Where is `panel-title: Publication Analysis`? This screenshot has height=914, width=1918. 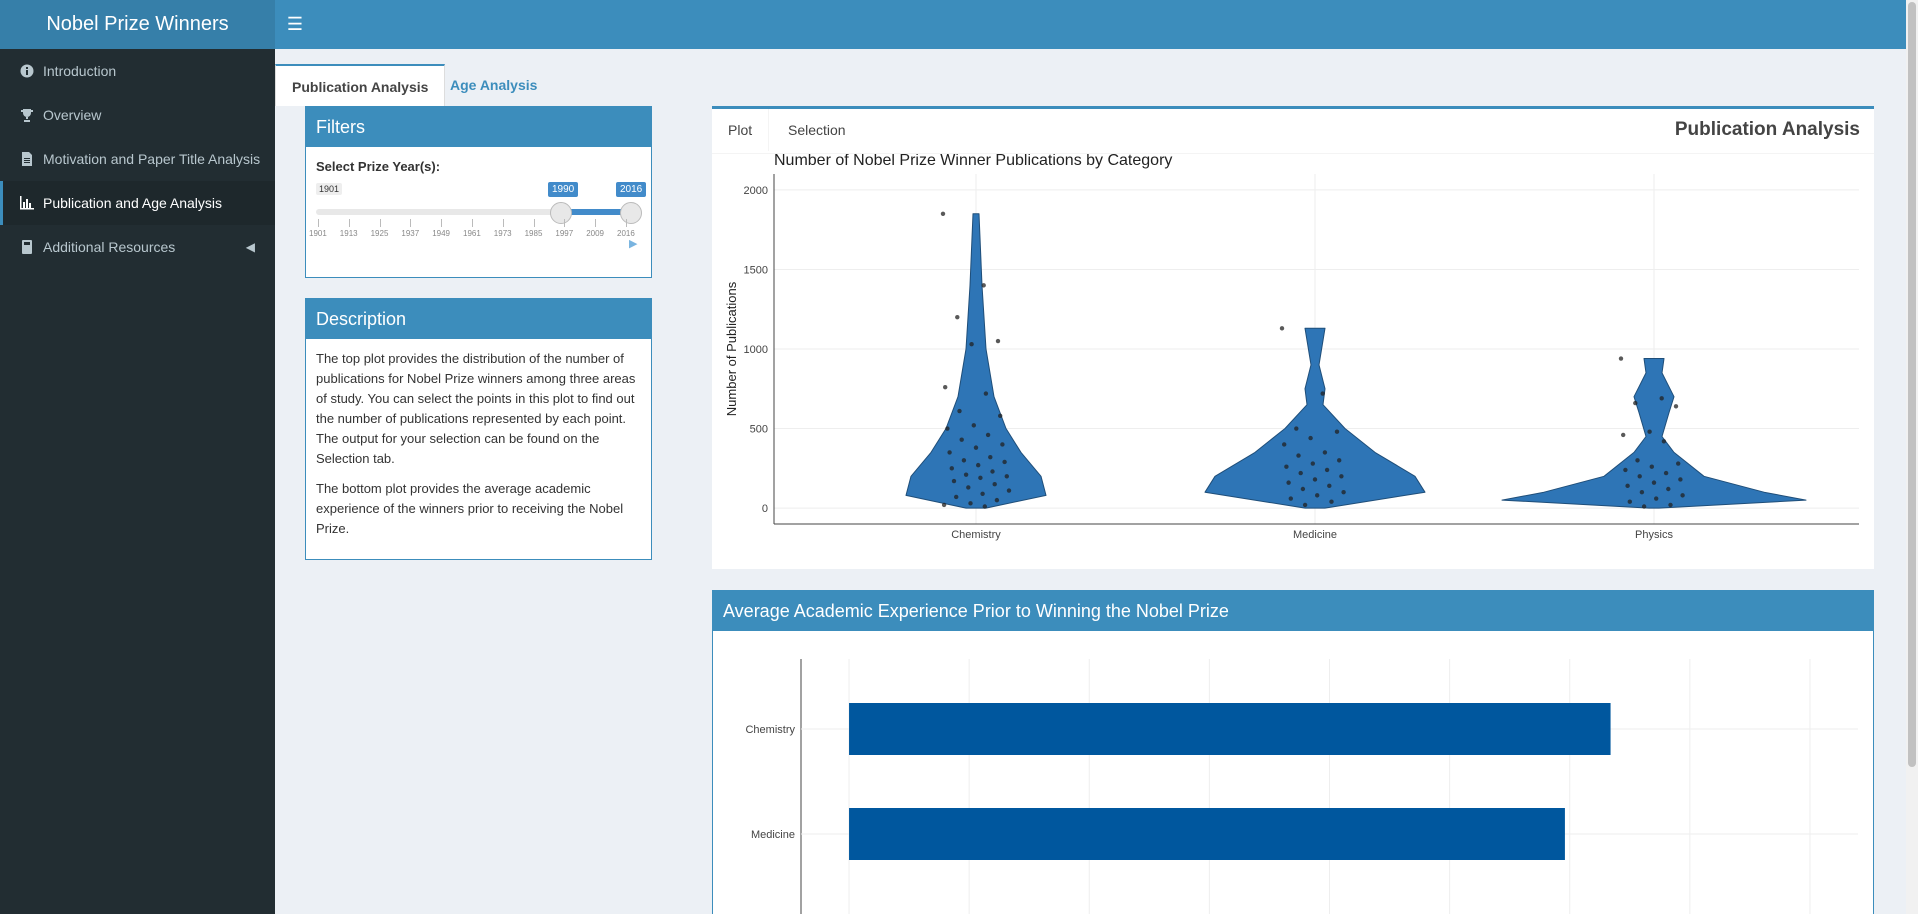
panel-title: Publication Analysis is located at coordinates (1767, 129).